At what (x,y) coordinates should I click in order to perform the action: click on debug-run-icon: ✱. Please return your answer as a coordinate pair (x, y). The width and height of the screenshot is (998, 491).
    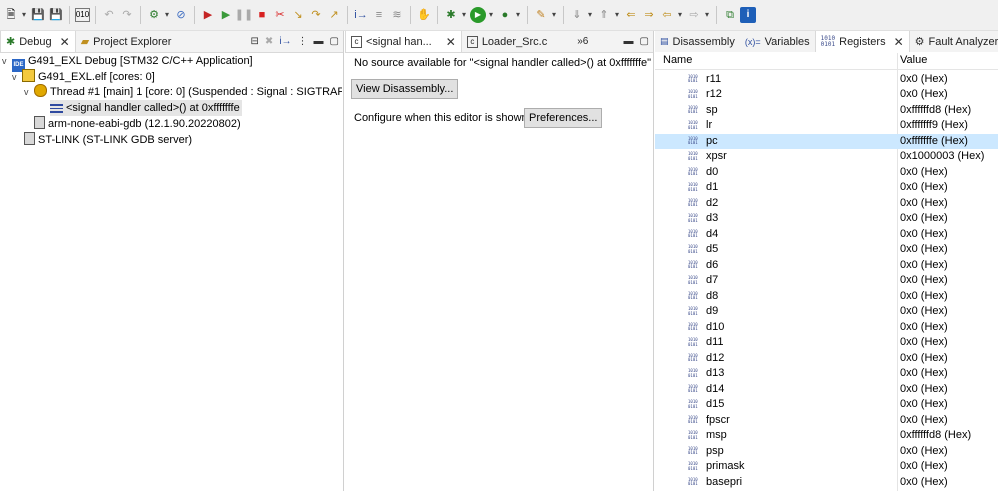
    Looking at the image, I should click on (451, 15).